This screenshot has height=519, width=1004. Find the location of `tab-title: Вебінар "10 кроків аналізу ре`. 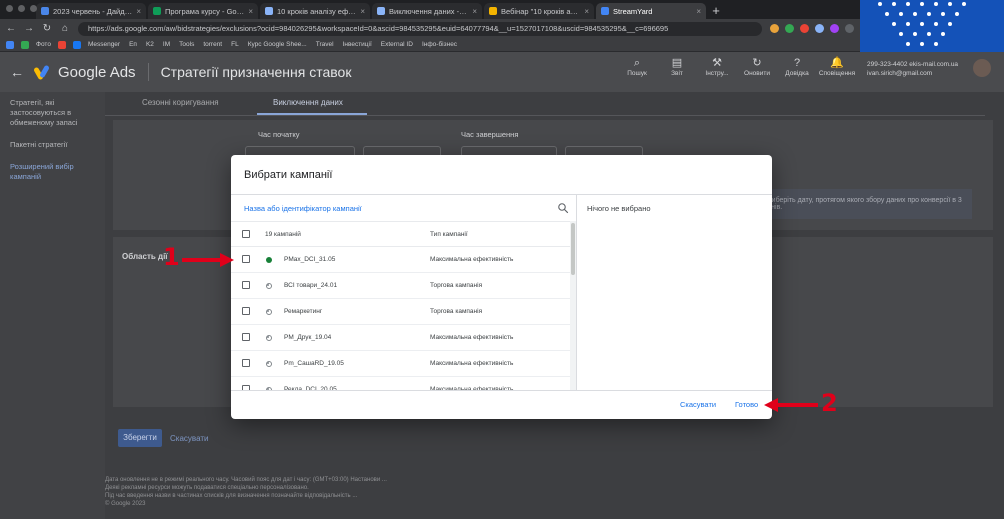

tab-title: Вебінар "10 кроків аналізу ре is located at coordinates (540, 11).